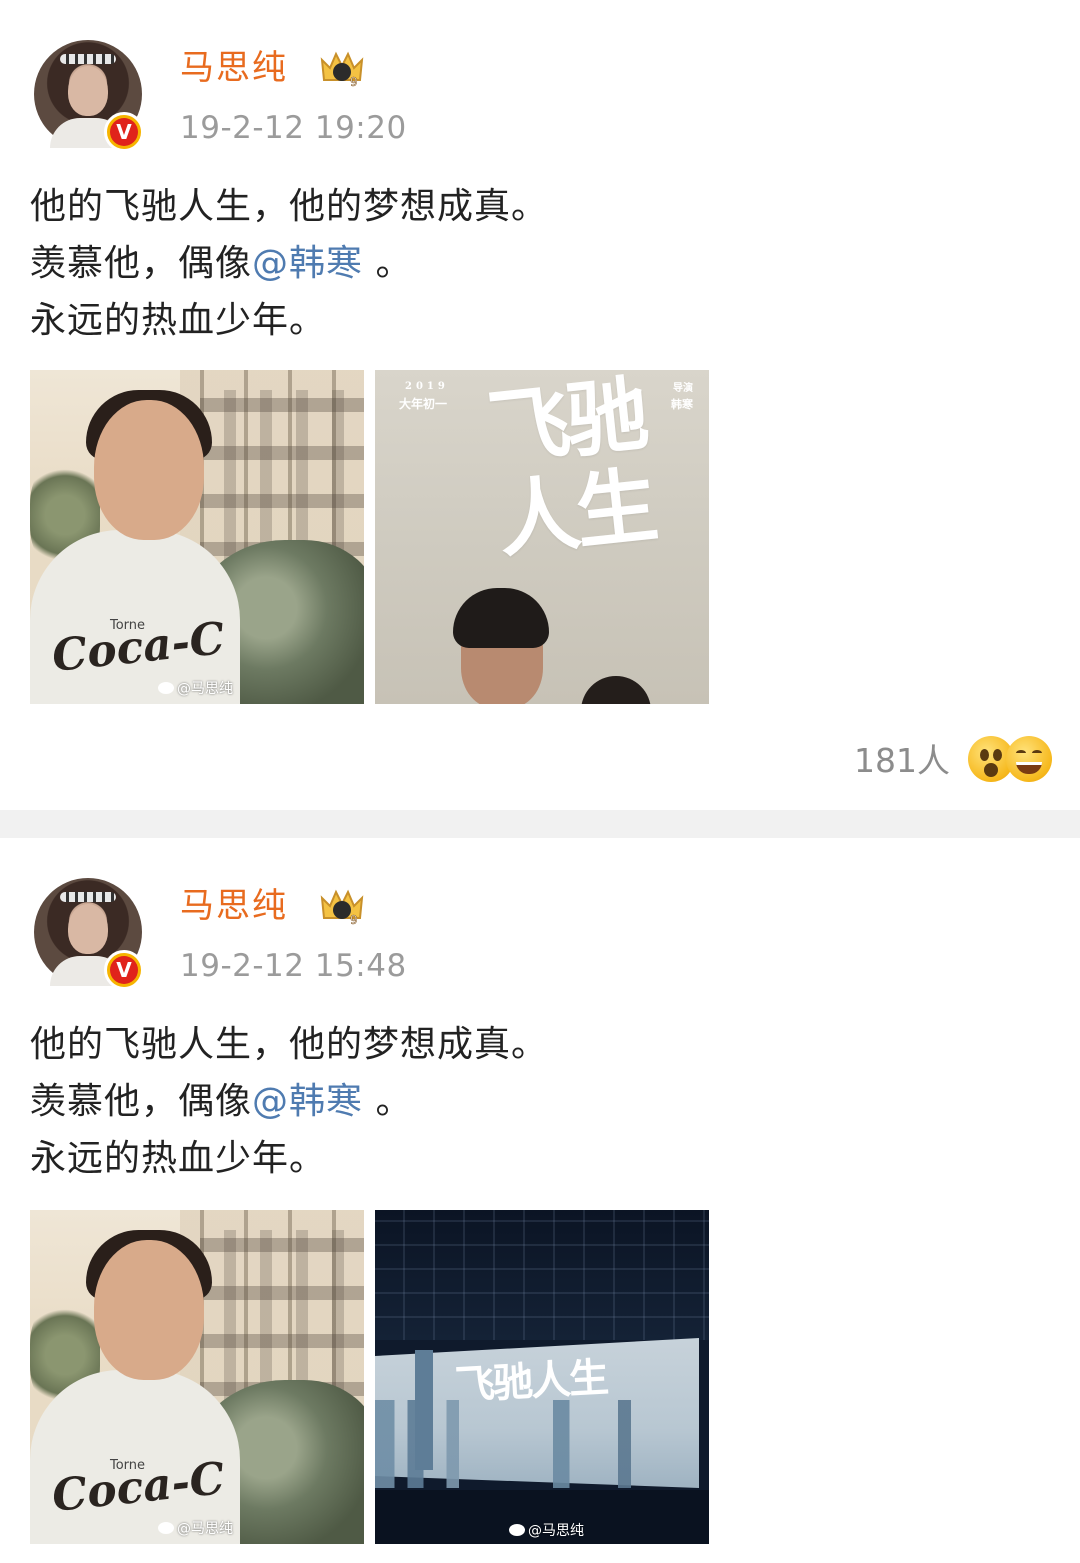  Describe the element at coordinates (531, 1381) in the screenshot. I see `screen-title: 飞驰人生` at that location.